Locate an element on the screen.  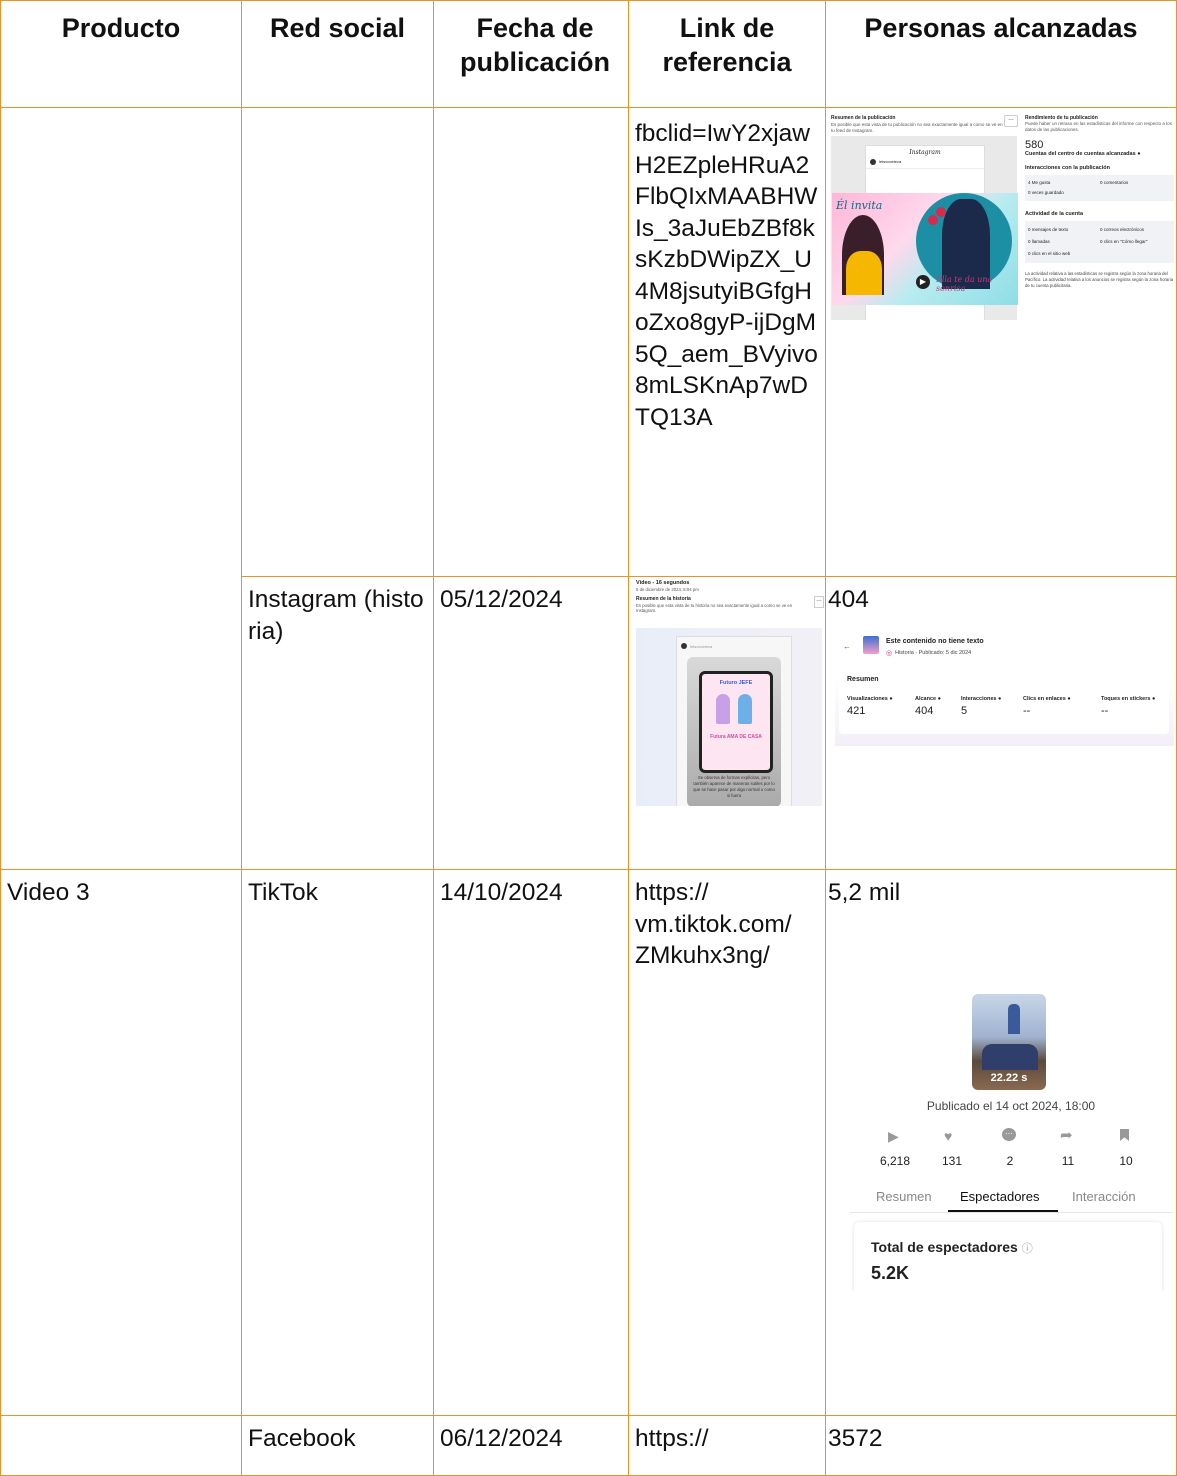
tab-espectadores: Espectadores is located at coordinates (1000, 1196).